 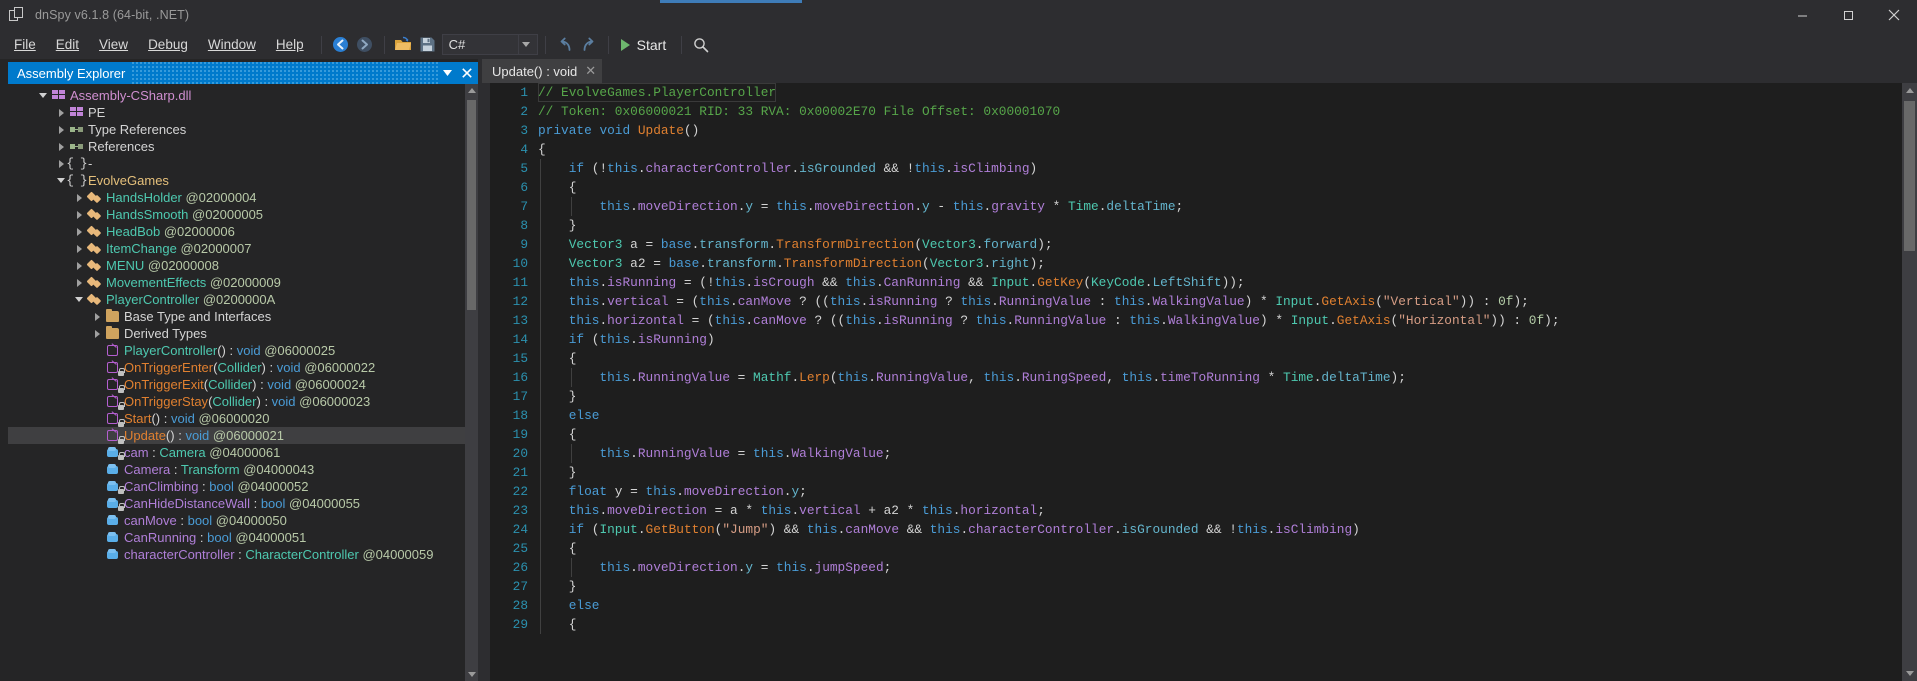 I want to click on menu-item-edit: Edit, so click(x=67, y=45).